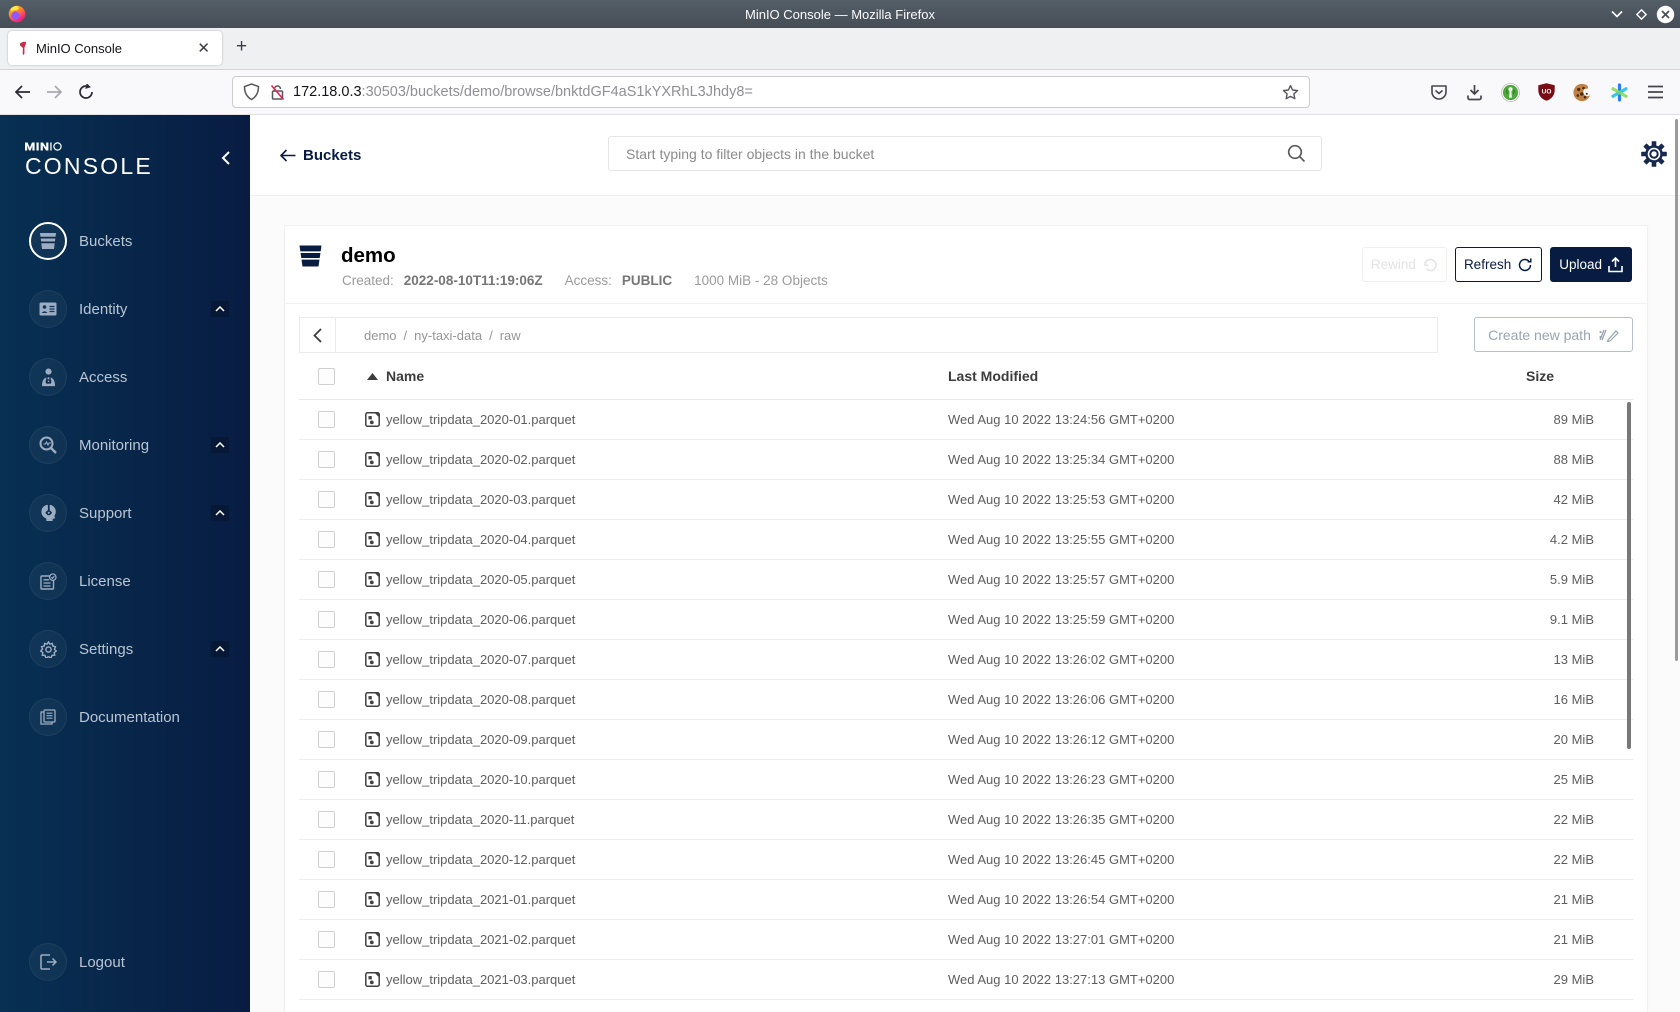 The image size is (1680, 1012). What do you see at coordinates (1547, 92) in the screenshot?
I see `svg-text: UO` at bounding box center [1547, 92].